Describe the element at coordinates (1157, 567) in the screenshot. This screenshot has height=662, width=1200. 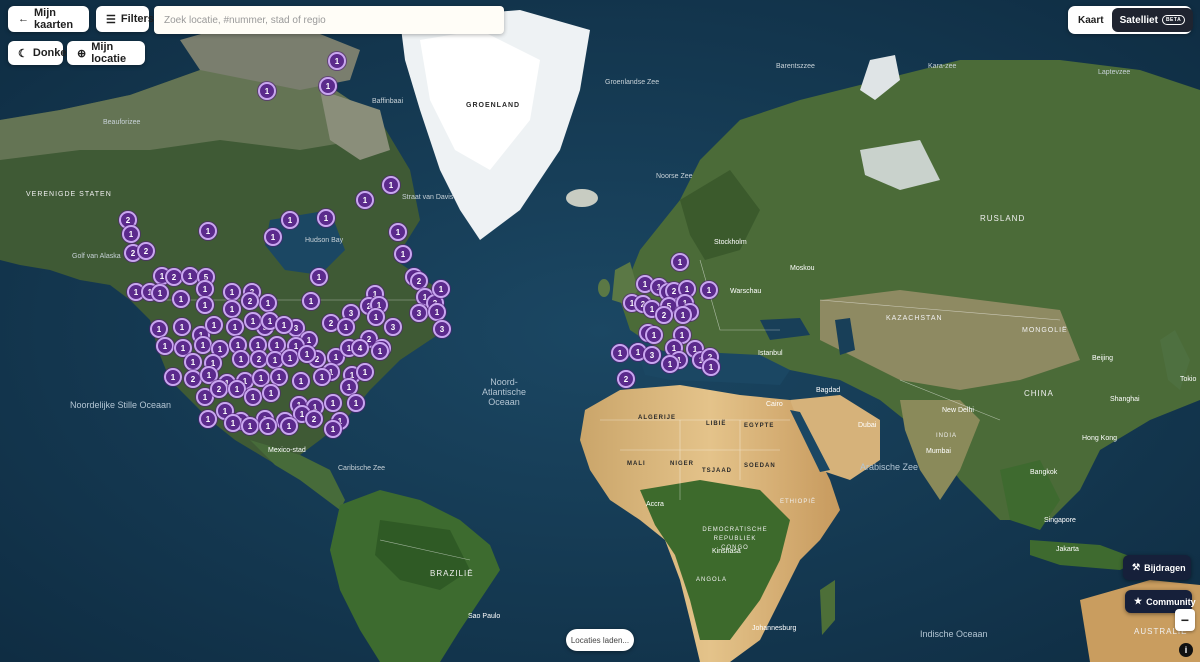
I see `contribute-button: ⚒ Bijdragen` at that location.